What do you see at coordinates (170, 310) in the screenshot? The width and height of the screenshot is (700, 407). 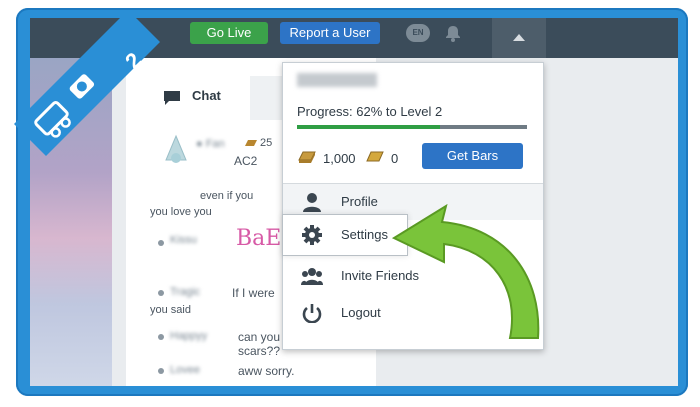 I see `chat-line-6: you said` at bounding box center [170, 310].